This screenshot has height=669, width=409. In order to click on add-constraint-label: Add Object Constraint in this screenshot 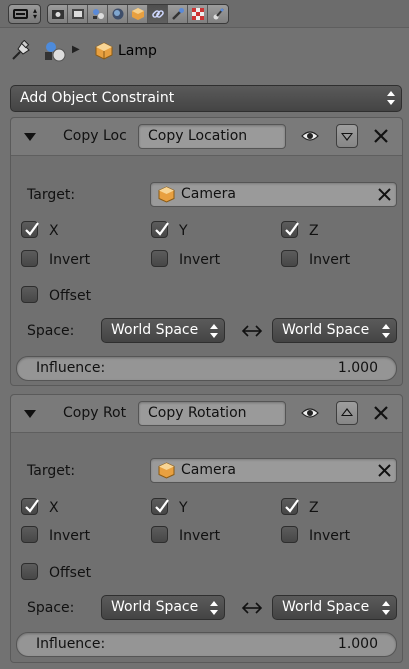, I will do `click(97, 98)`.